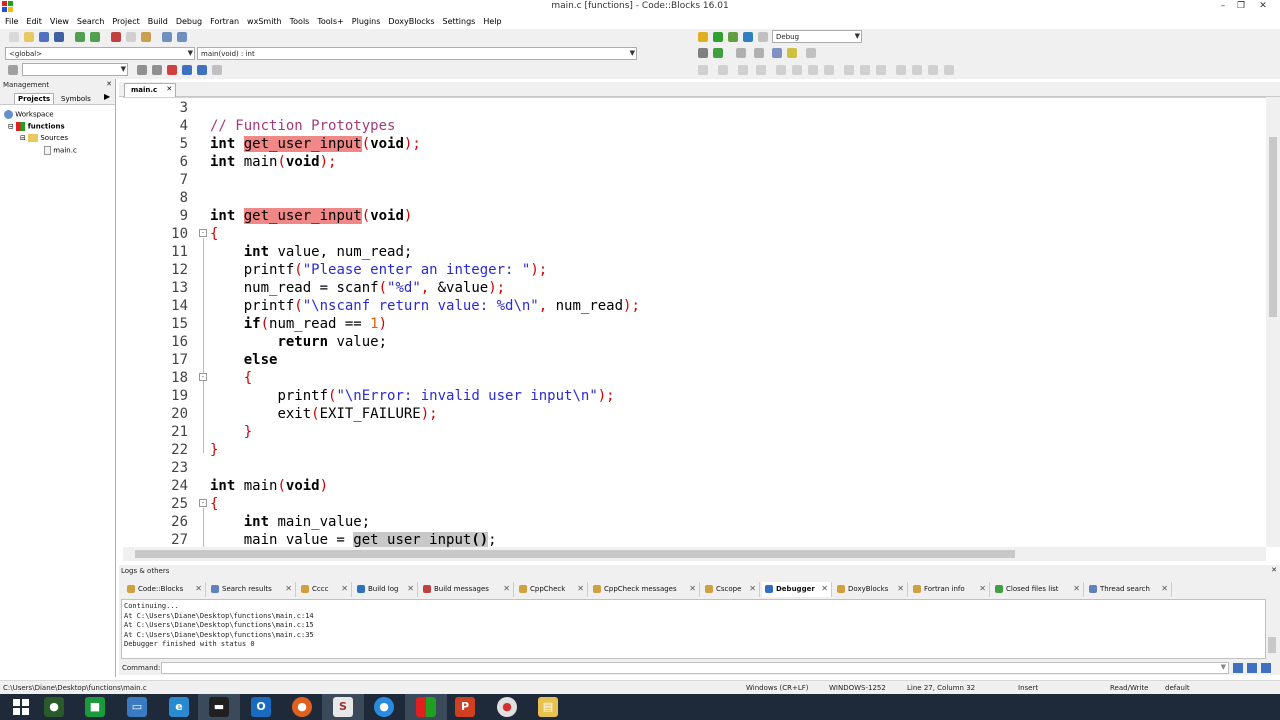 The width and height of the screenshot is (1280, 720). I want to click on run-icon, so click(718, 37).